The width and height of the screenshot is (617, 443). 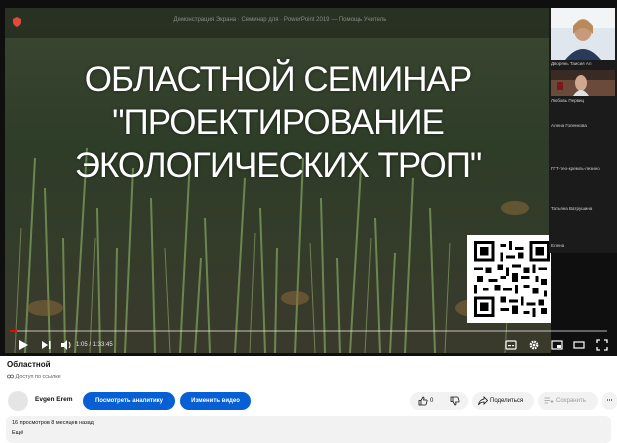 What do you see at coordinates (46, 345) in the screenshot?
I see `next-icon` at bounding box center [46, 345].